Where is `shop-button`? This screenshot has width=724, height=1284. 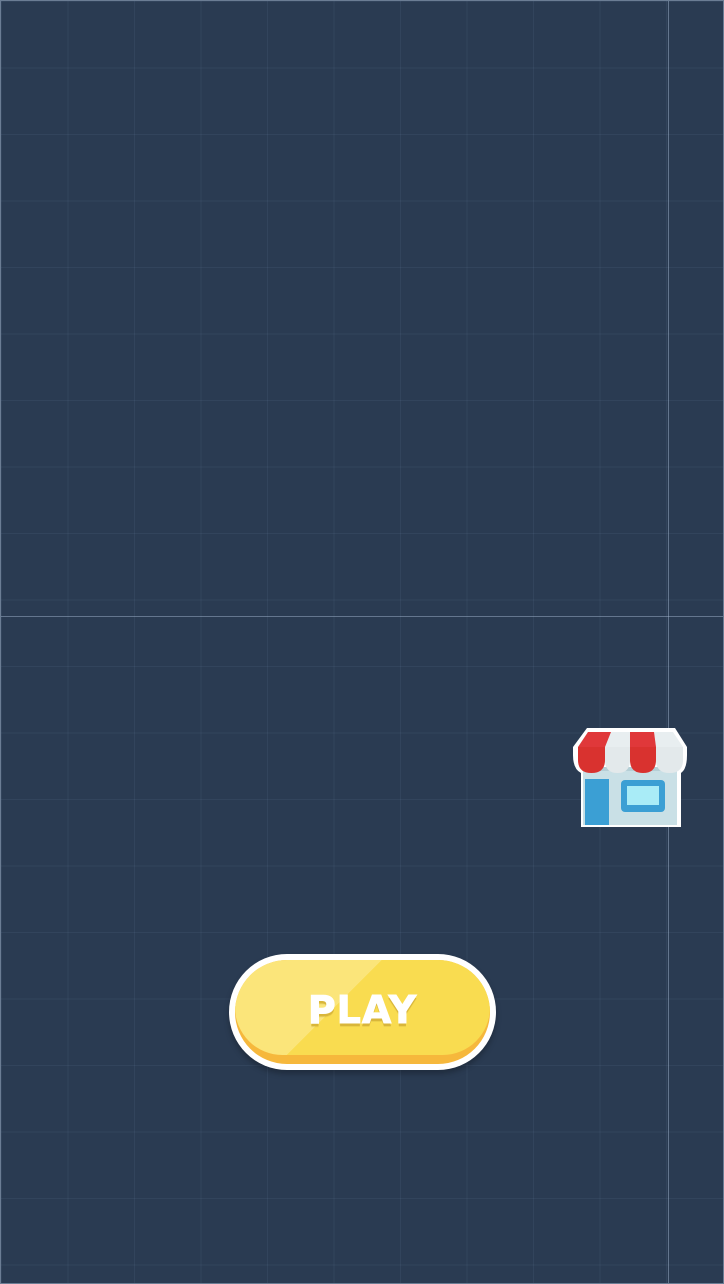 shop-button is located at coordinates (630, 778).